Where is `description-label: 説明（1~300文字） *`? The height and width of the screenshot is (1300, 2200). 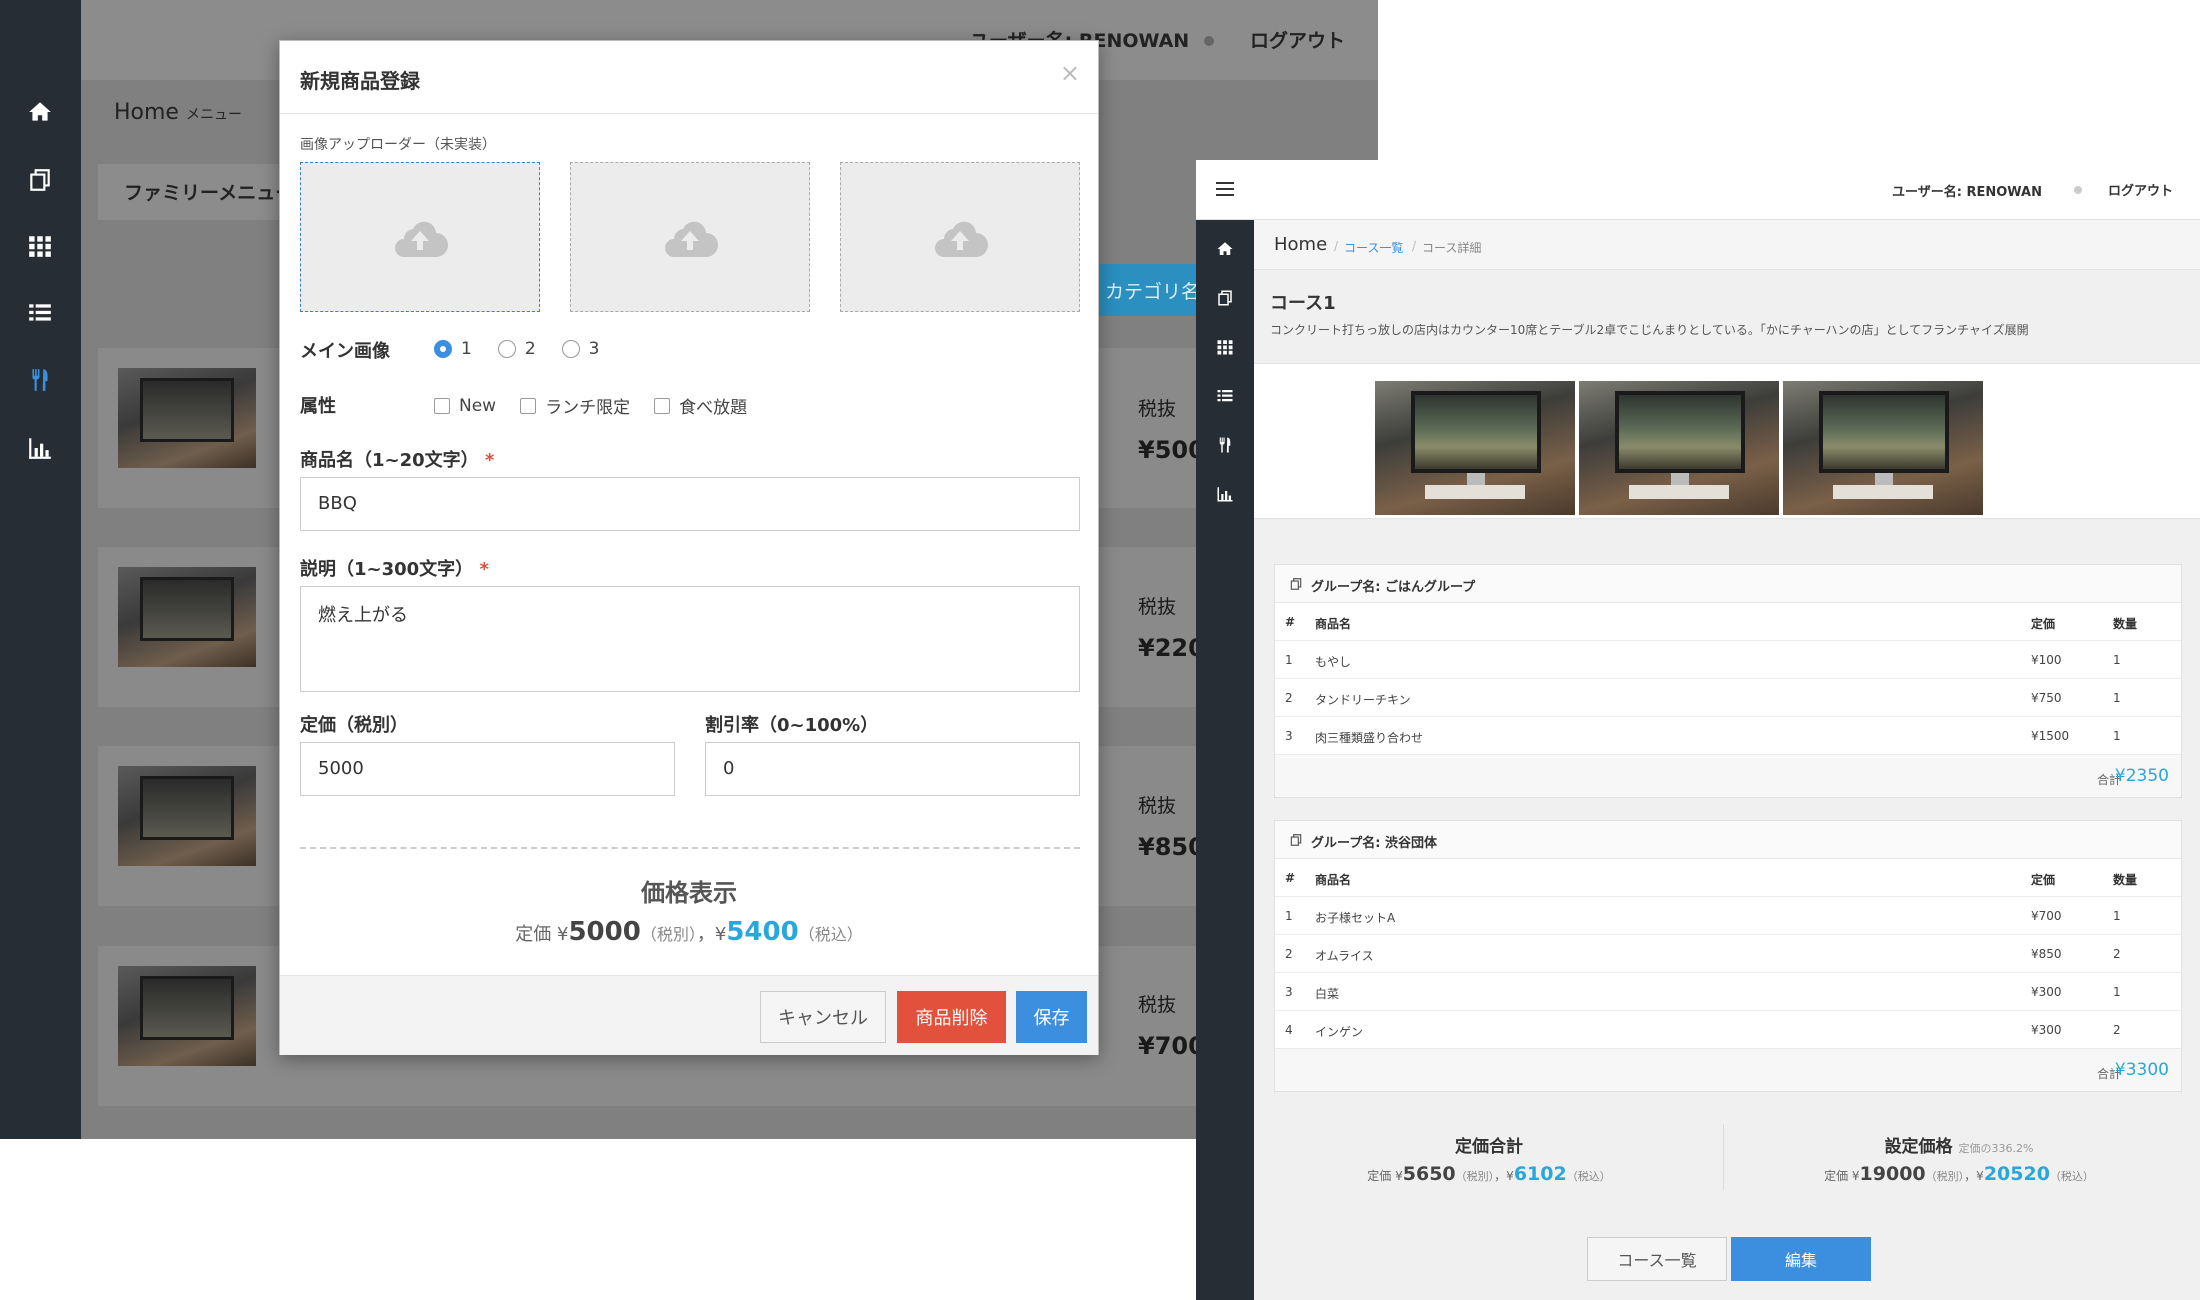 description-label: 説明（1~300文字） * is located at coordinates (394, 569).